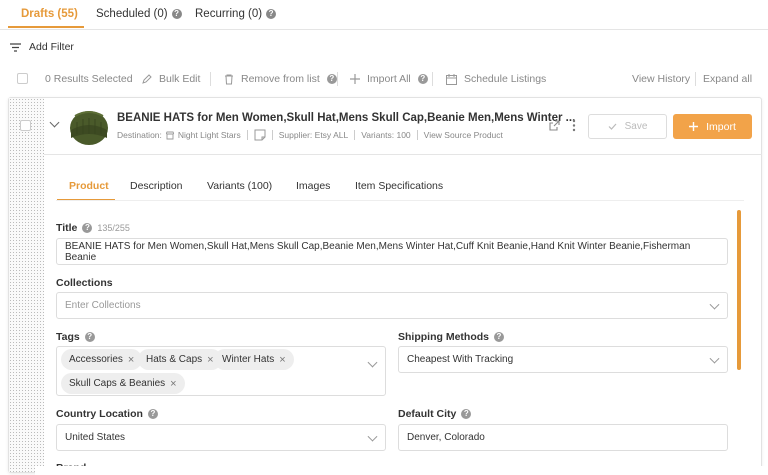 The width and height of the screenshot is (768, 475). Describe the element at coordinates (721, 126) in the screenshot. I see `import-label: Import` at that location.